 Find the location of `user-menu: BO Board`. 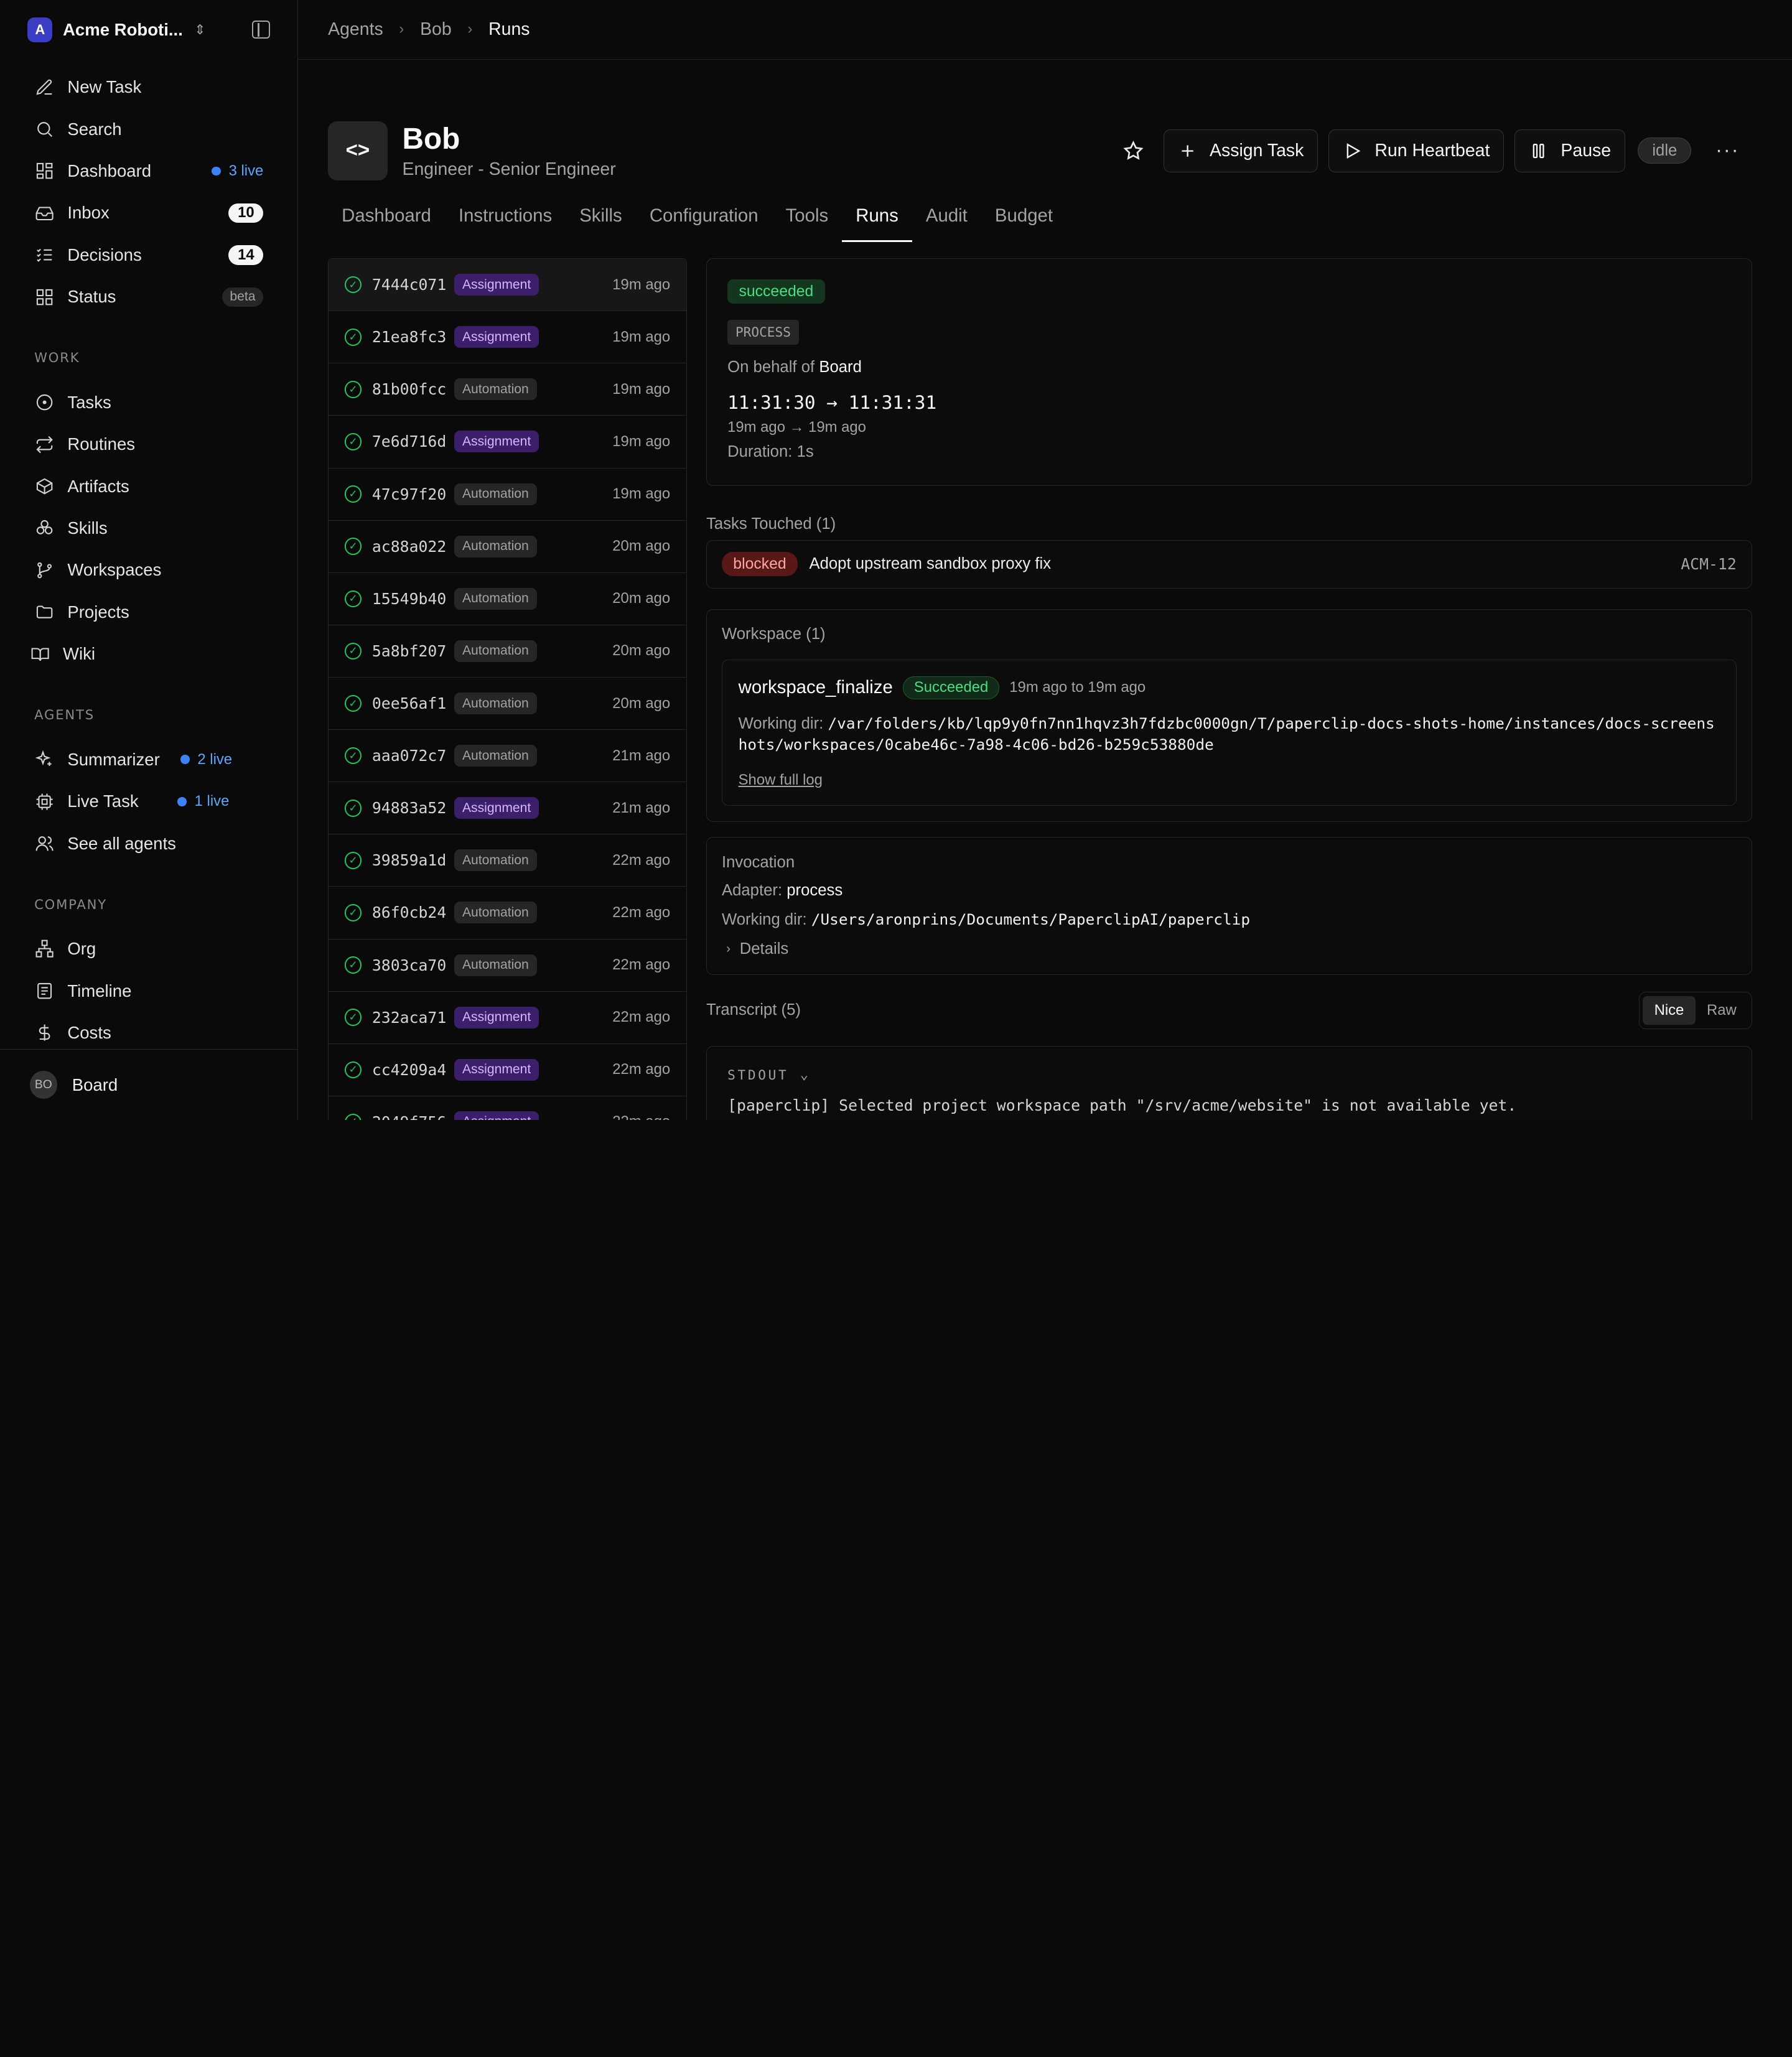

user-menu: BO Board is located at coordinates (149, 1084).